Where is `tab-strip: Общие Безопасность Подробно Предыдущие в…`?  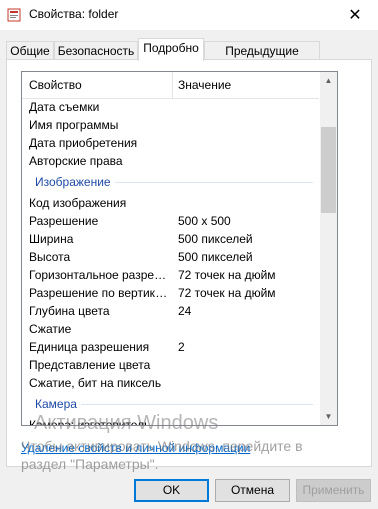 tab-strip: Общие Безопасность Подробно Предыдущие в… is located at coordinates (189, 57).